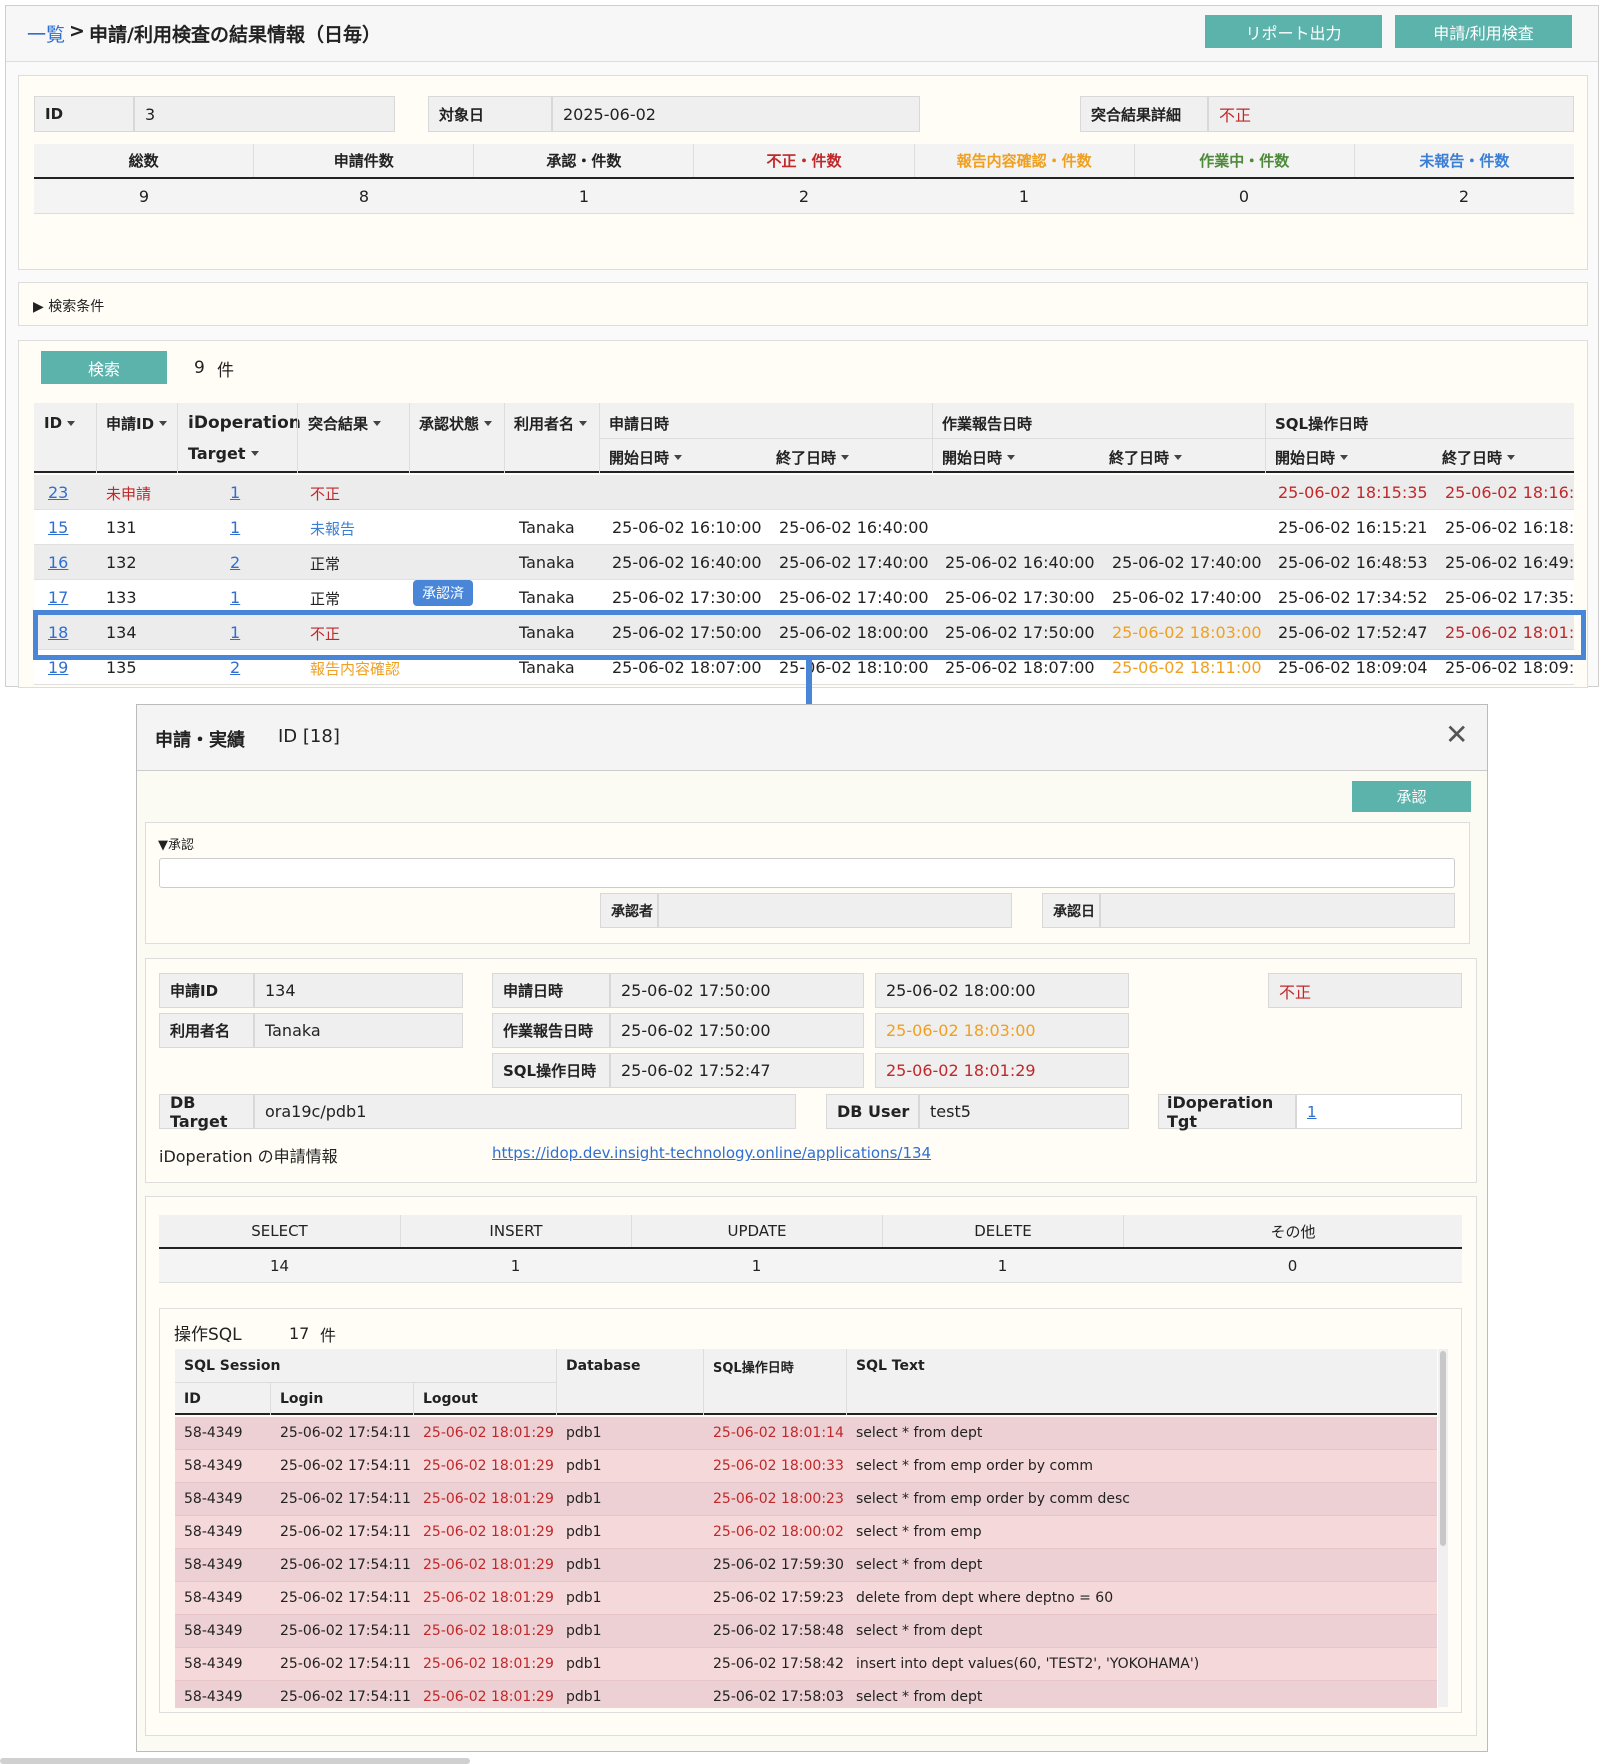 This screenshot has width=1604, height=1764. I want to click on sql-stat-label: SELECT, so click(279, 1231).